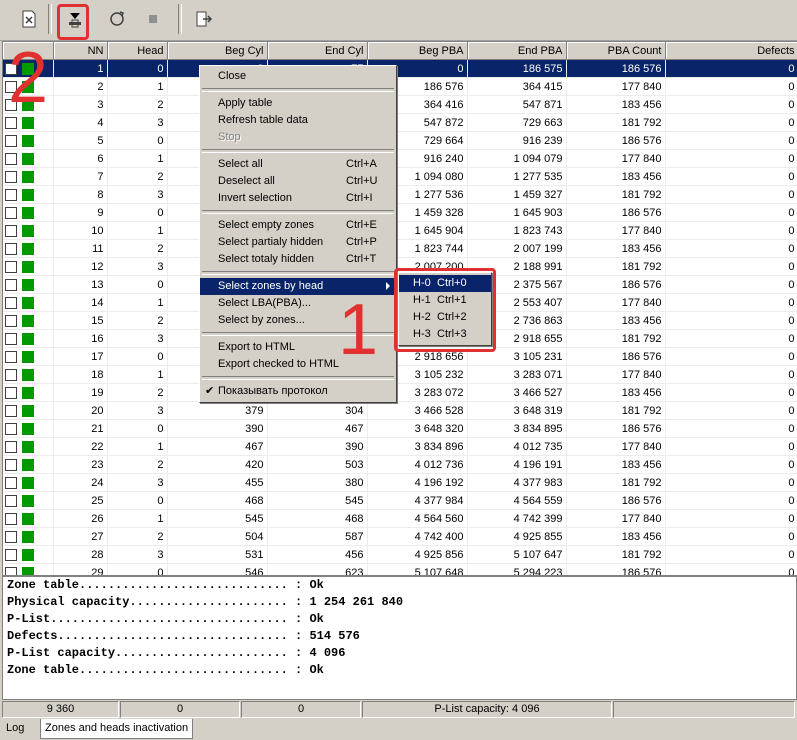 The image size is (797, 740). What do you see at coordinates (400, 536) in the screenshot?
I see `table-row: 27 2 504 587 4 742 400 4 925 855 183 456 0` at bounding box center [400, 536].